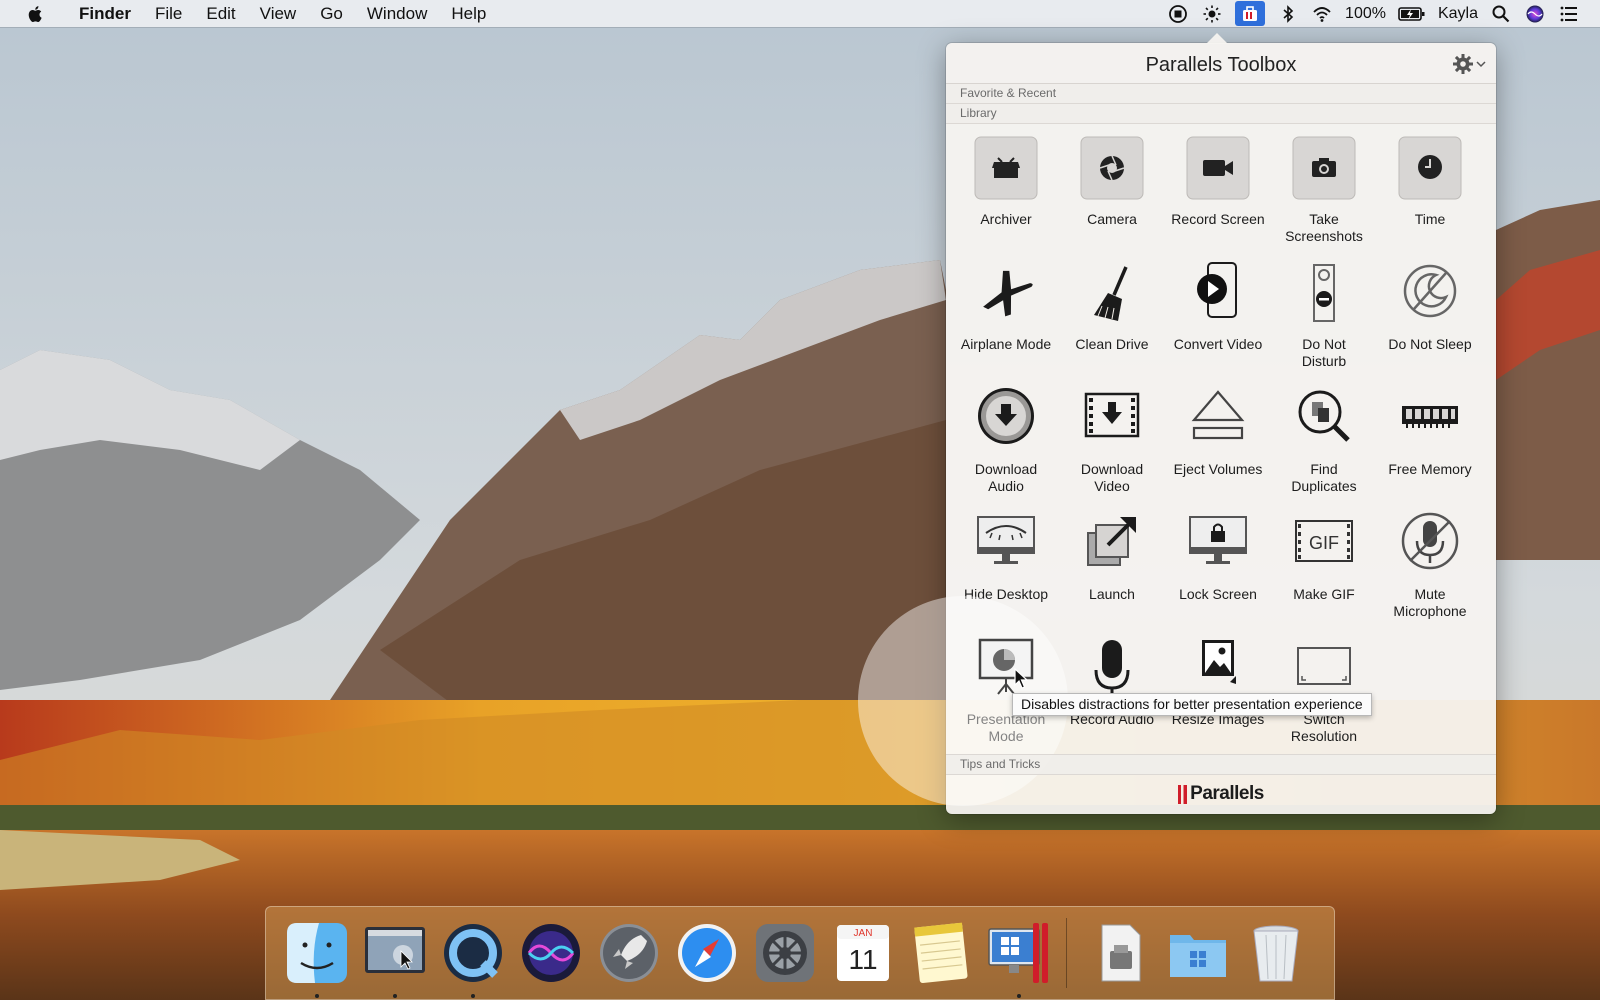  What do you see at coordinates (629, 953) in the screenshot?
I see `dock-launchpad` at bounding box center [629, 953].